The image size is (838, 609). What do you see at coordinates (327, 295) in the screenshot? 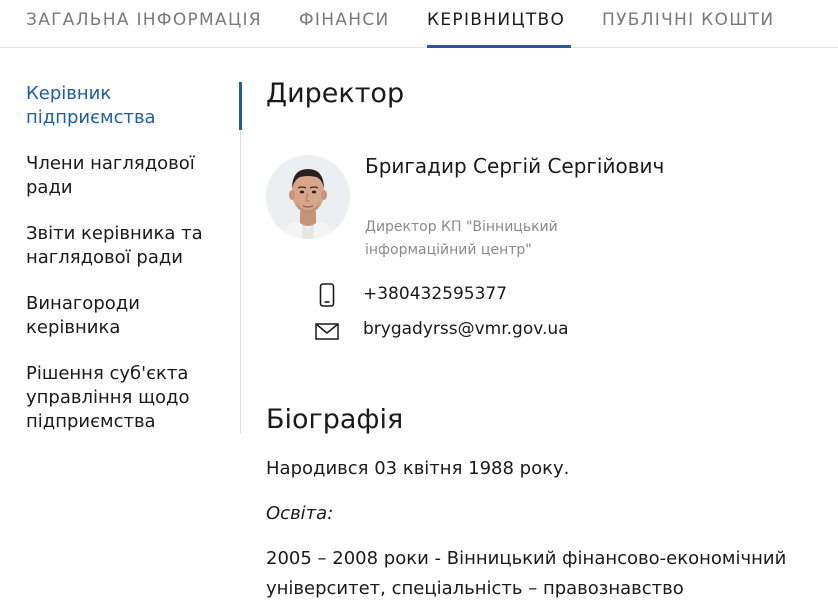
I see `phone-icon` at bounding box center [327, 295].